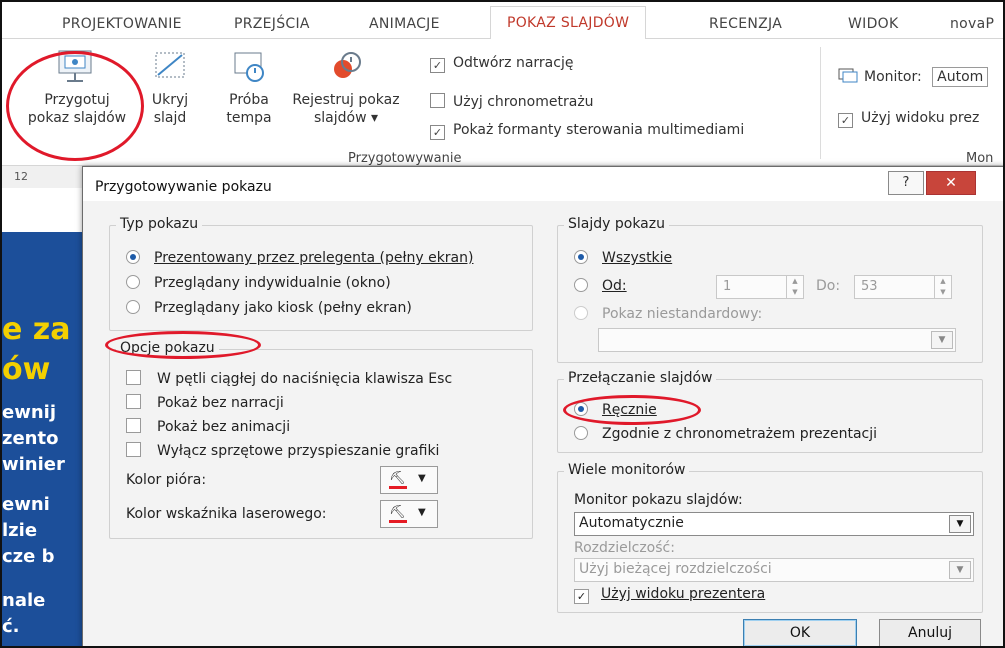 The height and width of the screenshot is (648, 1005). Describe the element at coordinates (930, 632) in the screenshot. I see `cancel-button: Anuluj` at that location.